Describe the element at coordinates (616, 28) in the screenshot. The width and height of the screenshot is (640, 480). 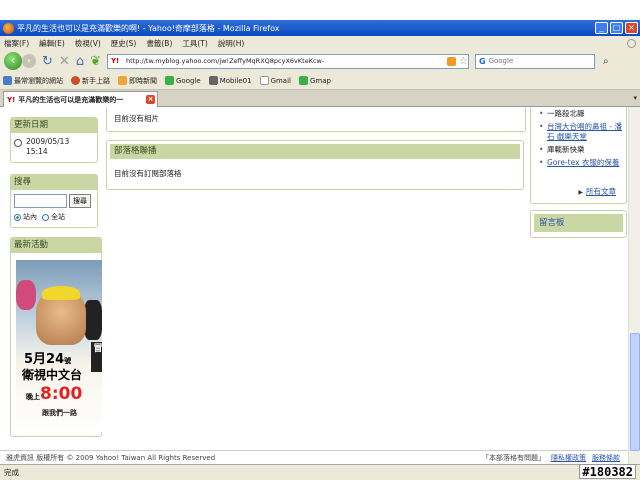
I see `maximize-button: □` at that location.